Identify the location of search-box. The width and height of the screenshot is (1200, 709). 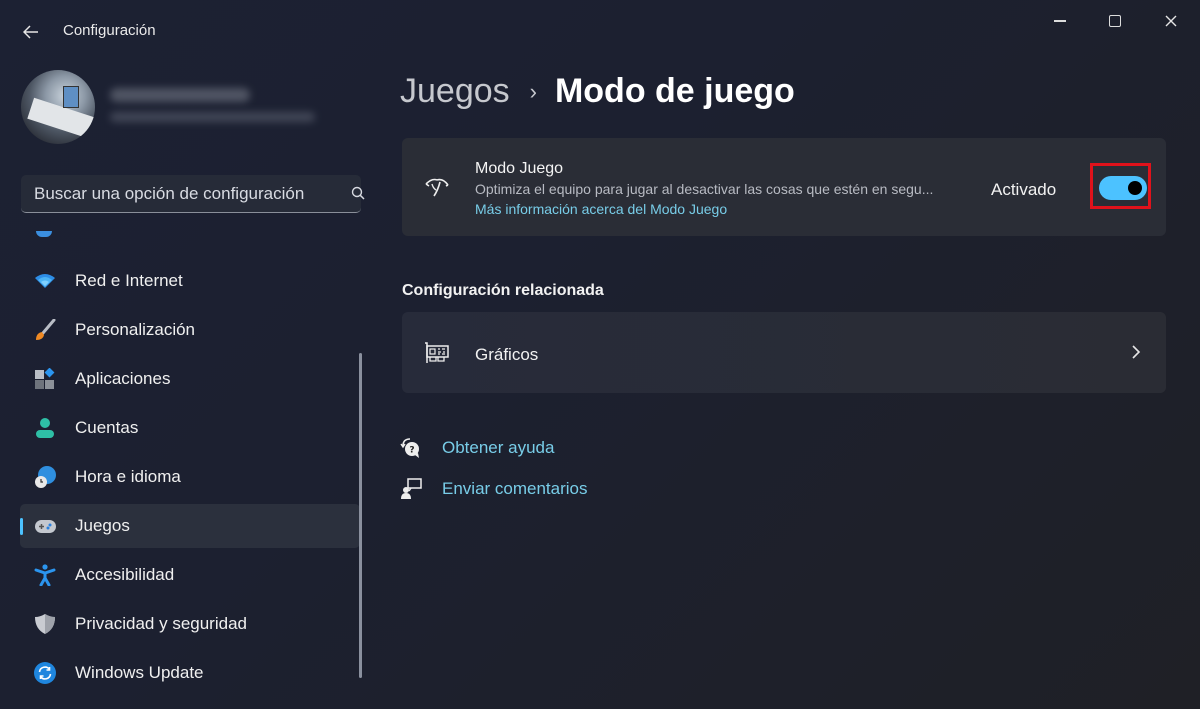
(193, 194).